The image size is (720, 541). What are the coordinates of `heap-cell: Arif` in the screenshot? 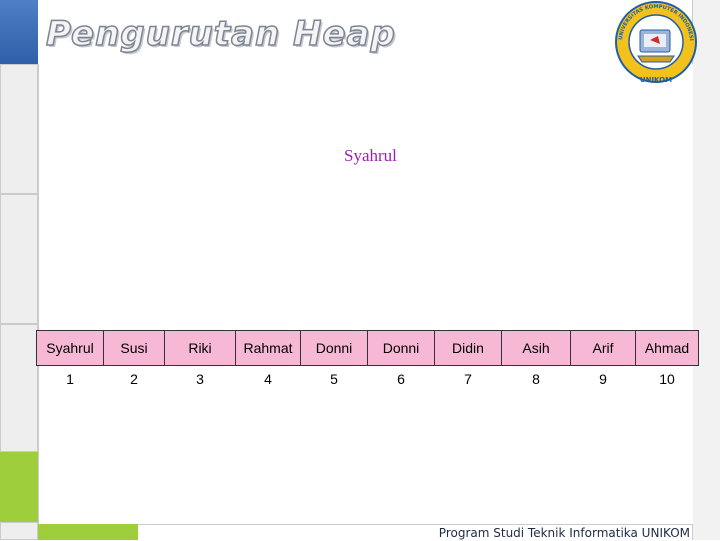 It's located at (603, 348).